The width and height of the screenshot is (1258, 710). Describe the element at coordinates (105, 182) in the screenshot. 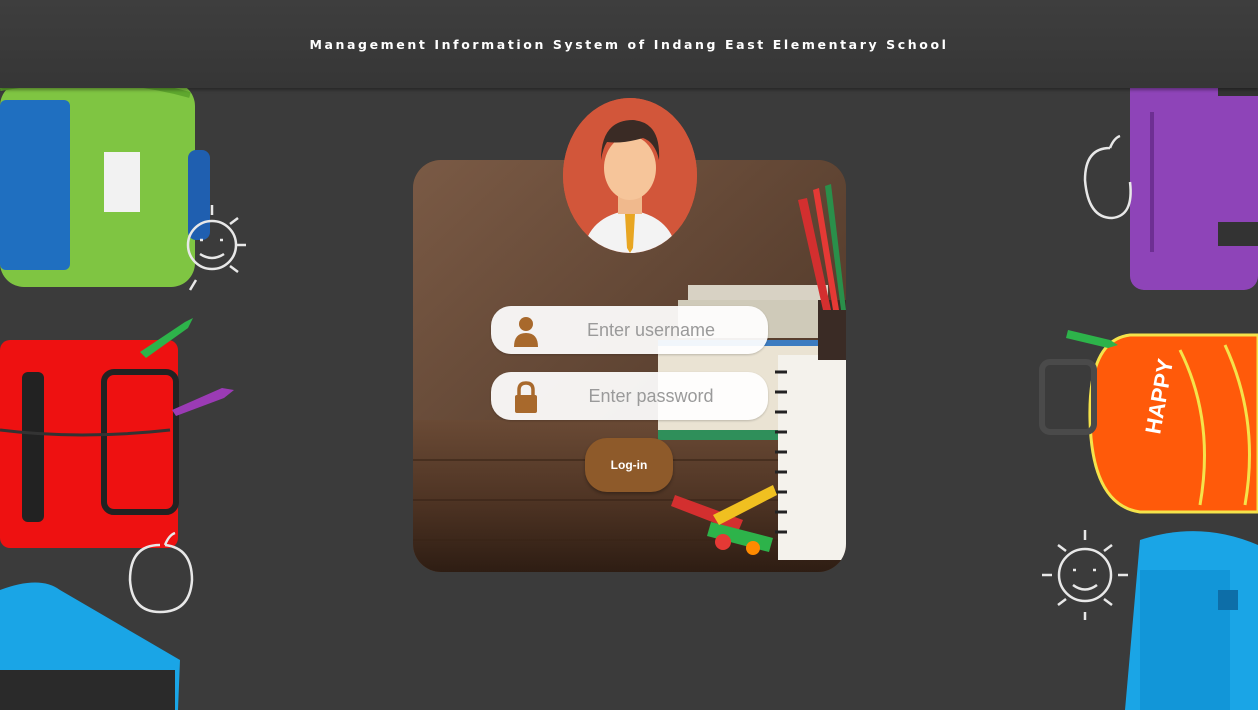

I see `green-backpack-image` at that location.